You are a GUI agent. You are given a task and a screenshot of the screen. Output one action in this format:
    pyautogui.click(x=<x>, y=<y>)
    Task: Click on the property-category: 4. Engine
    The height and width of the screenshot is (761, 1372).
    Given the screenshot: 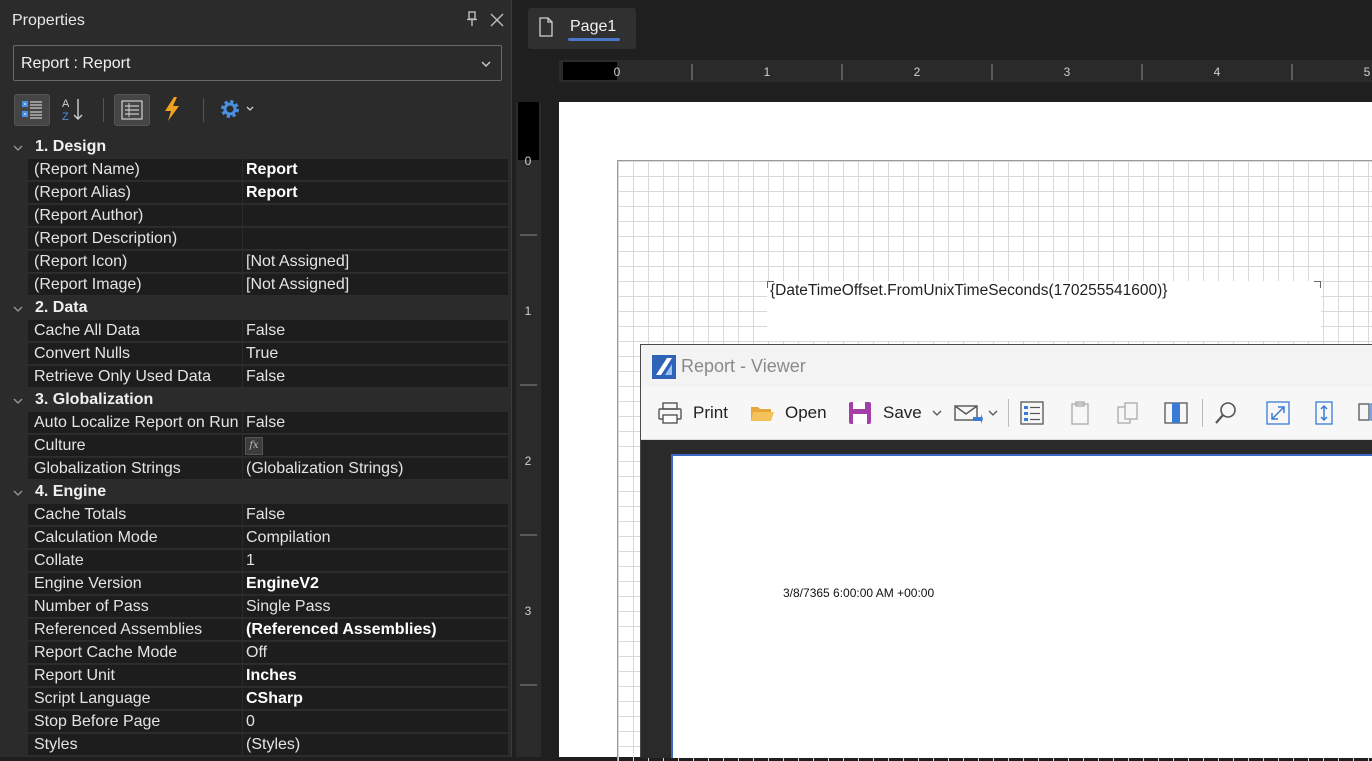 What is the action you would take?
    pyautogui.click(x=258, y=492)
    